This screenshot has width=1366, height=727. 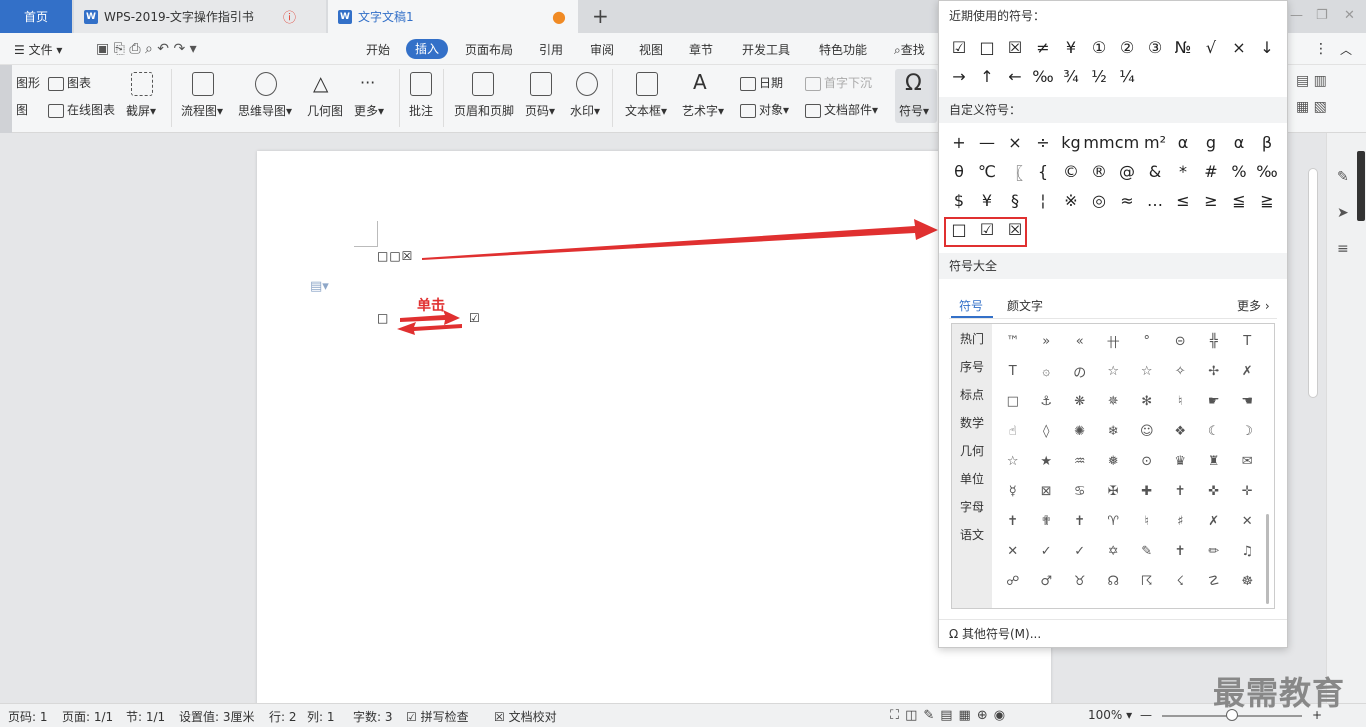 I want to click on symbol-cell: ✺, so click(x=1080, y=431).